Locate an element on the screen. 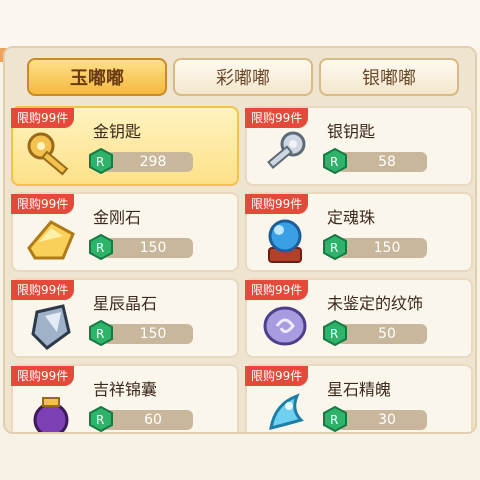  top-strip is located at coordinates (240, 24).